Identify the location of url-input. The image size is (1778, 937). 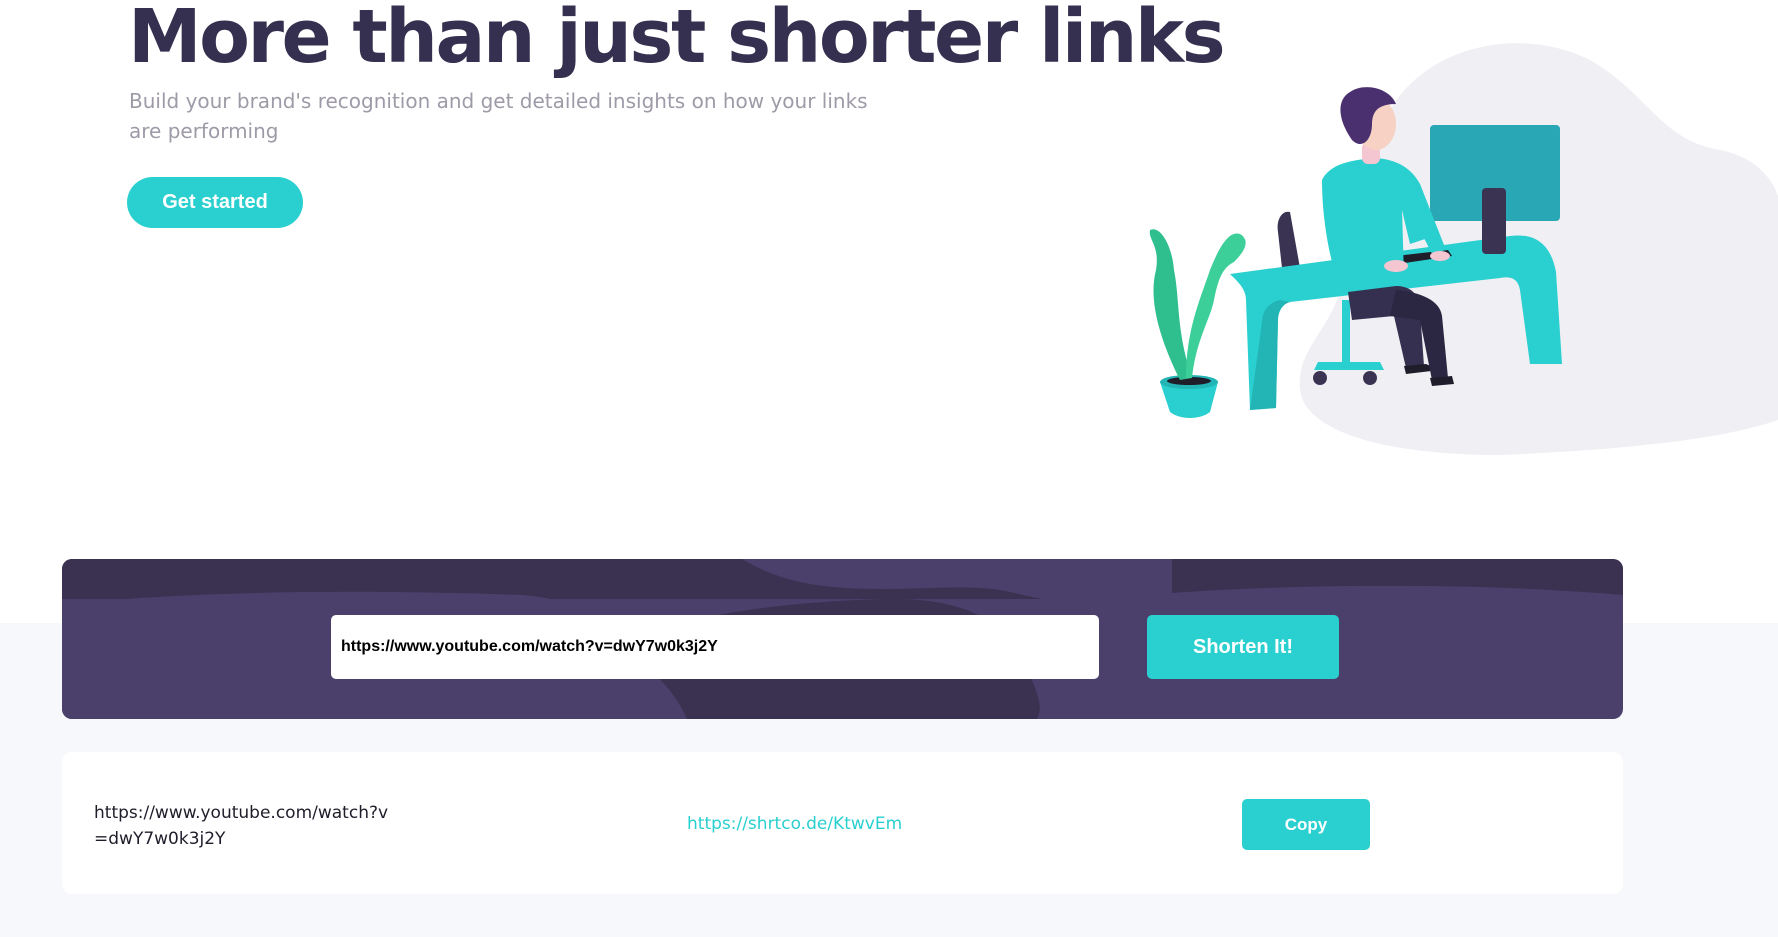
(715, 647).